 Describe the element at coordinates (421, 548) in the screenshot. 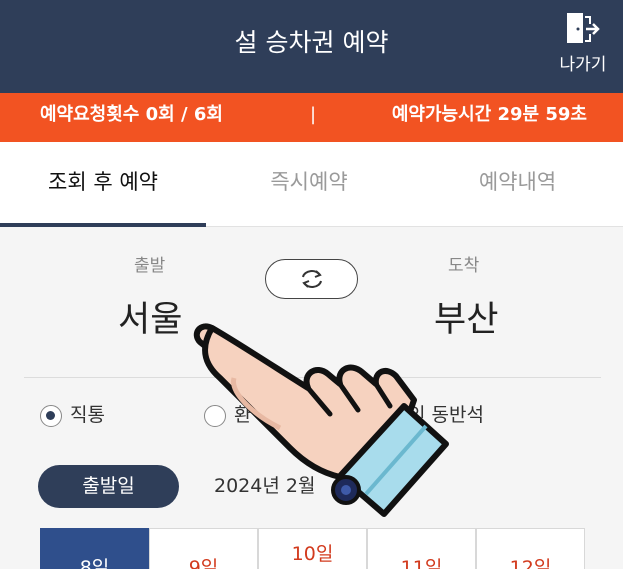

I see `day-cell: 11일` at that location.